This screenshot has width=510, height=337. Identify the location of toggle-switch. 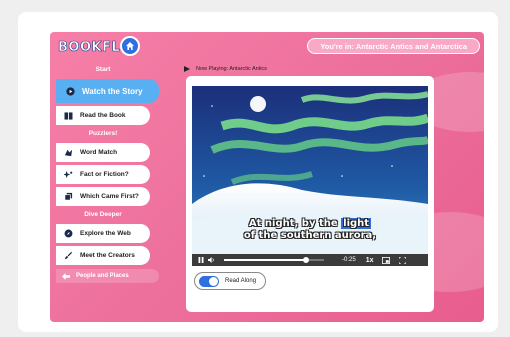
(209, 281).